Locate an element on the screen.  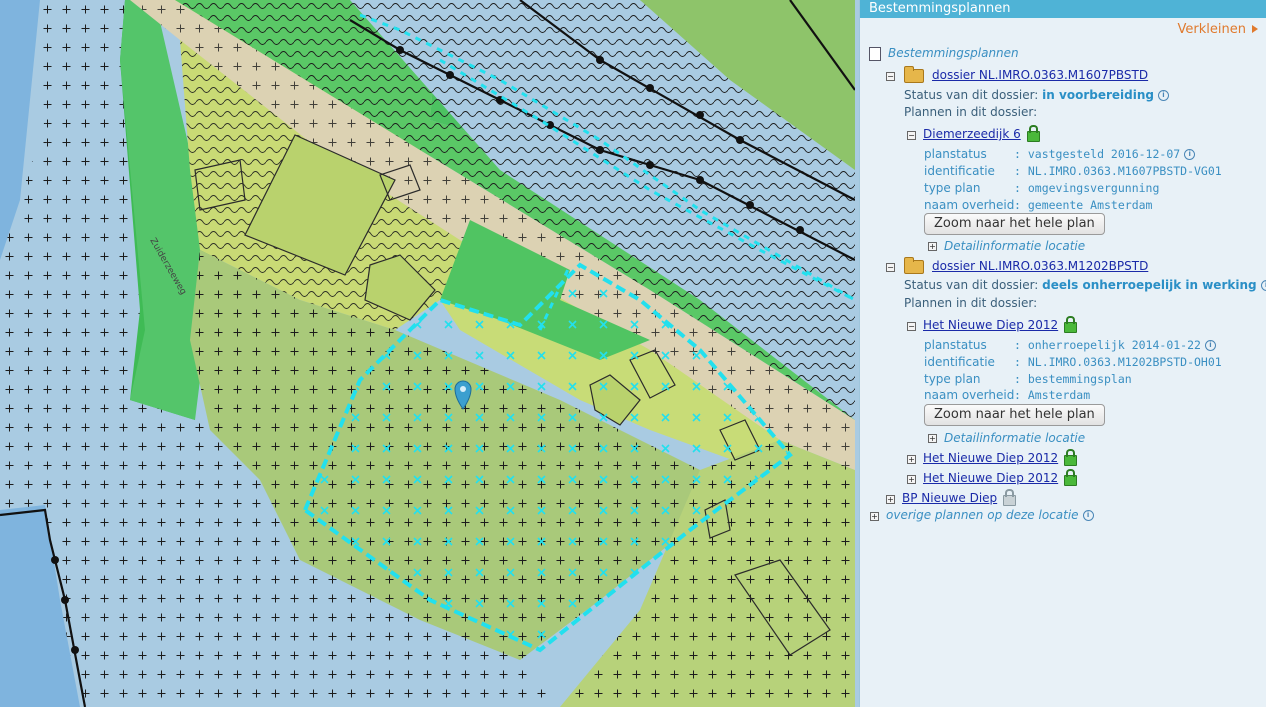
prop-value: : NL.IMRO.0363.M1607PBSTD-VG01 is located at coordinates (1118, 171).